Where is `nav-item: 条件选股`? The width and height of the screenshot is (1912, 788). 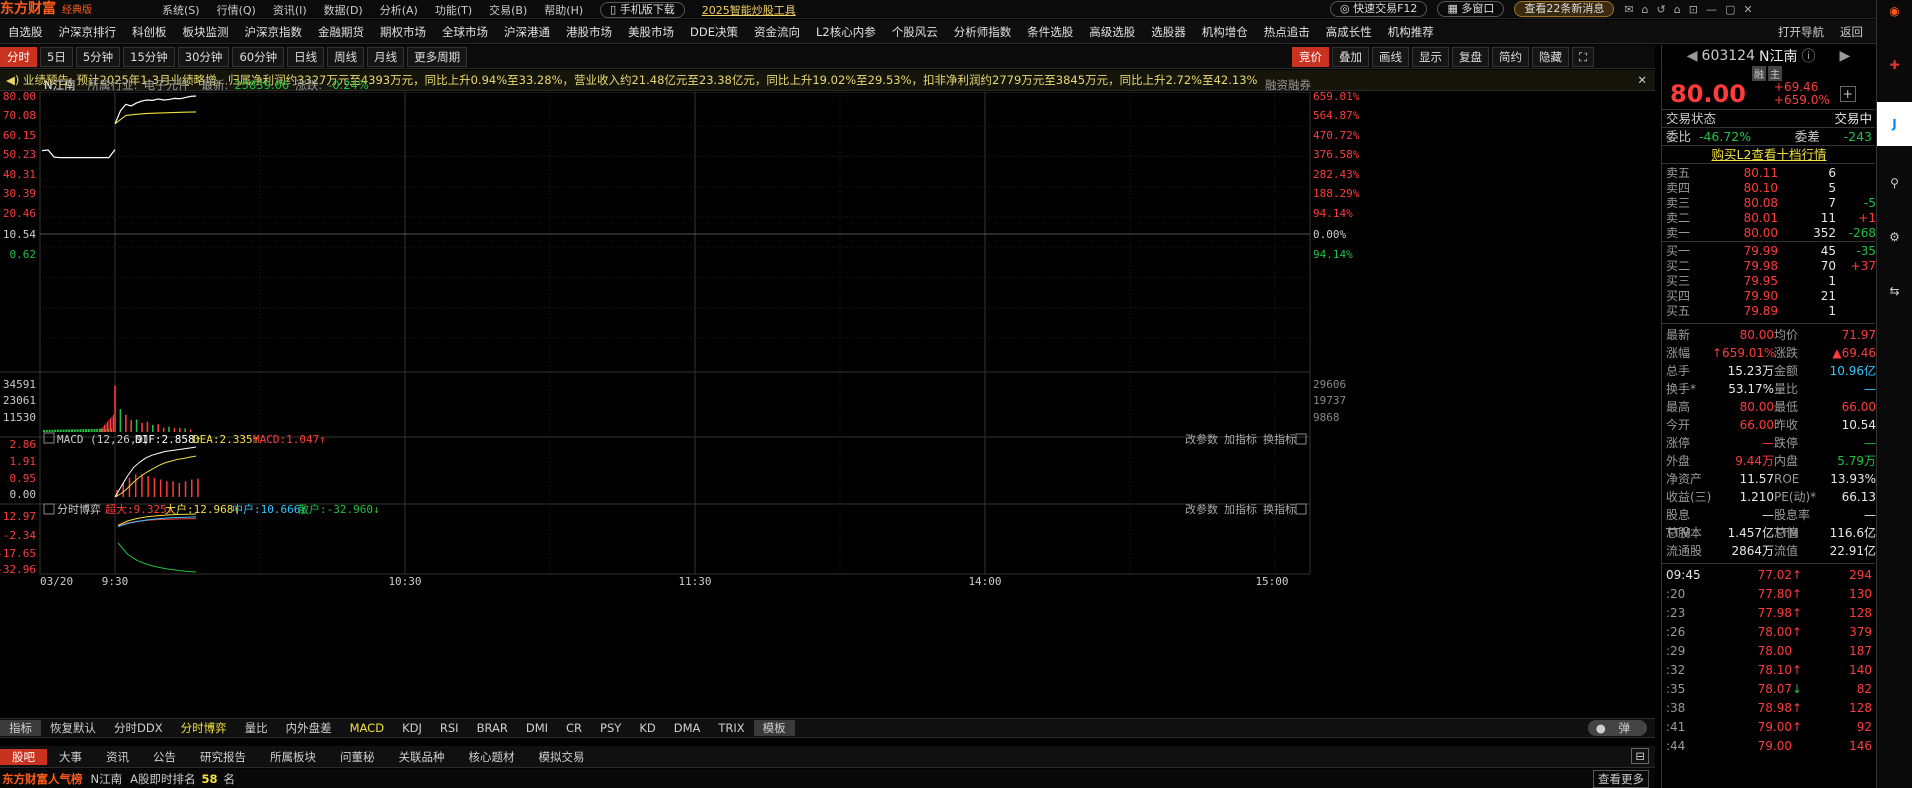 nav-item: 条件选股 is located at coordinates (1050, 32).